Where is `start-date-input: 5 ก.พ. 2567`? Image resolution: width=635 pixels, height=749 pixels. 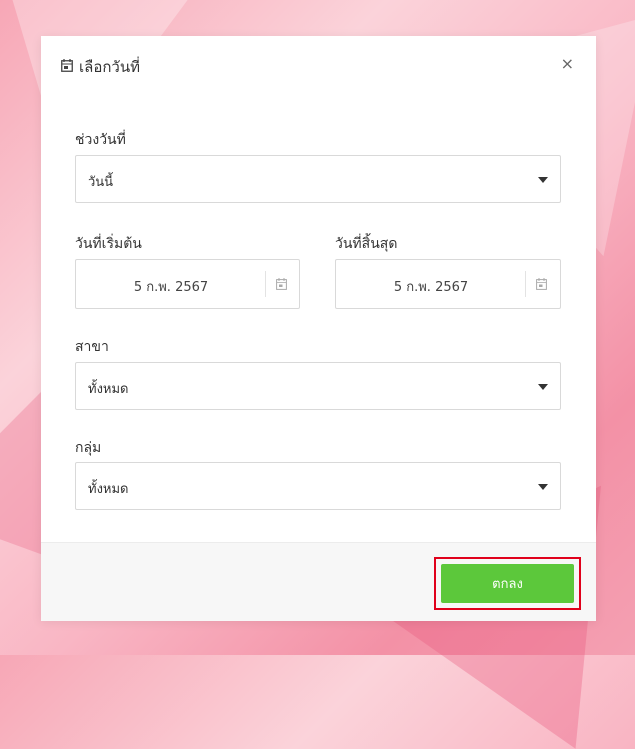 start-date-input: 5 ก.พ. 2567 is located at coordinates (187, 284).